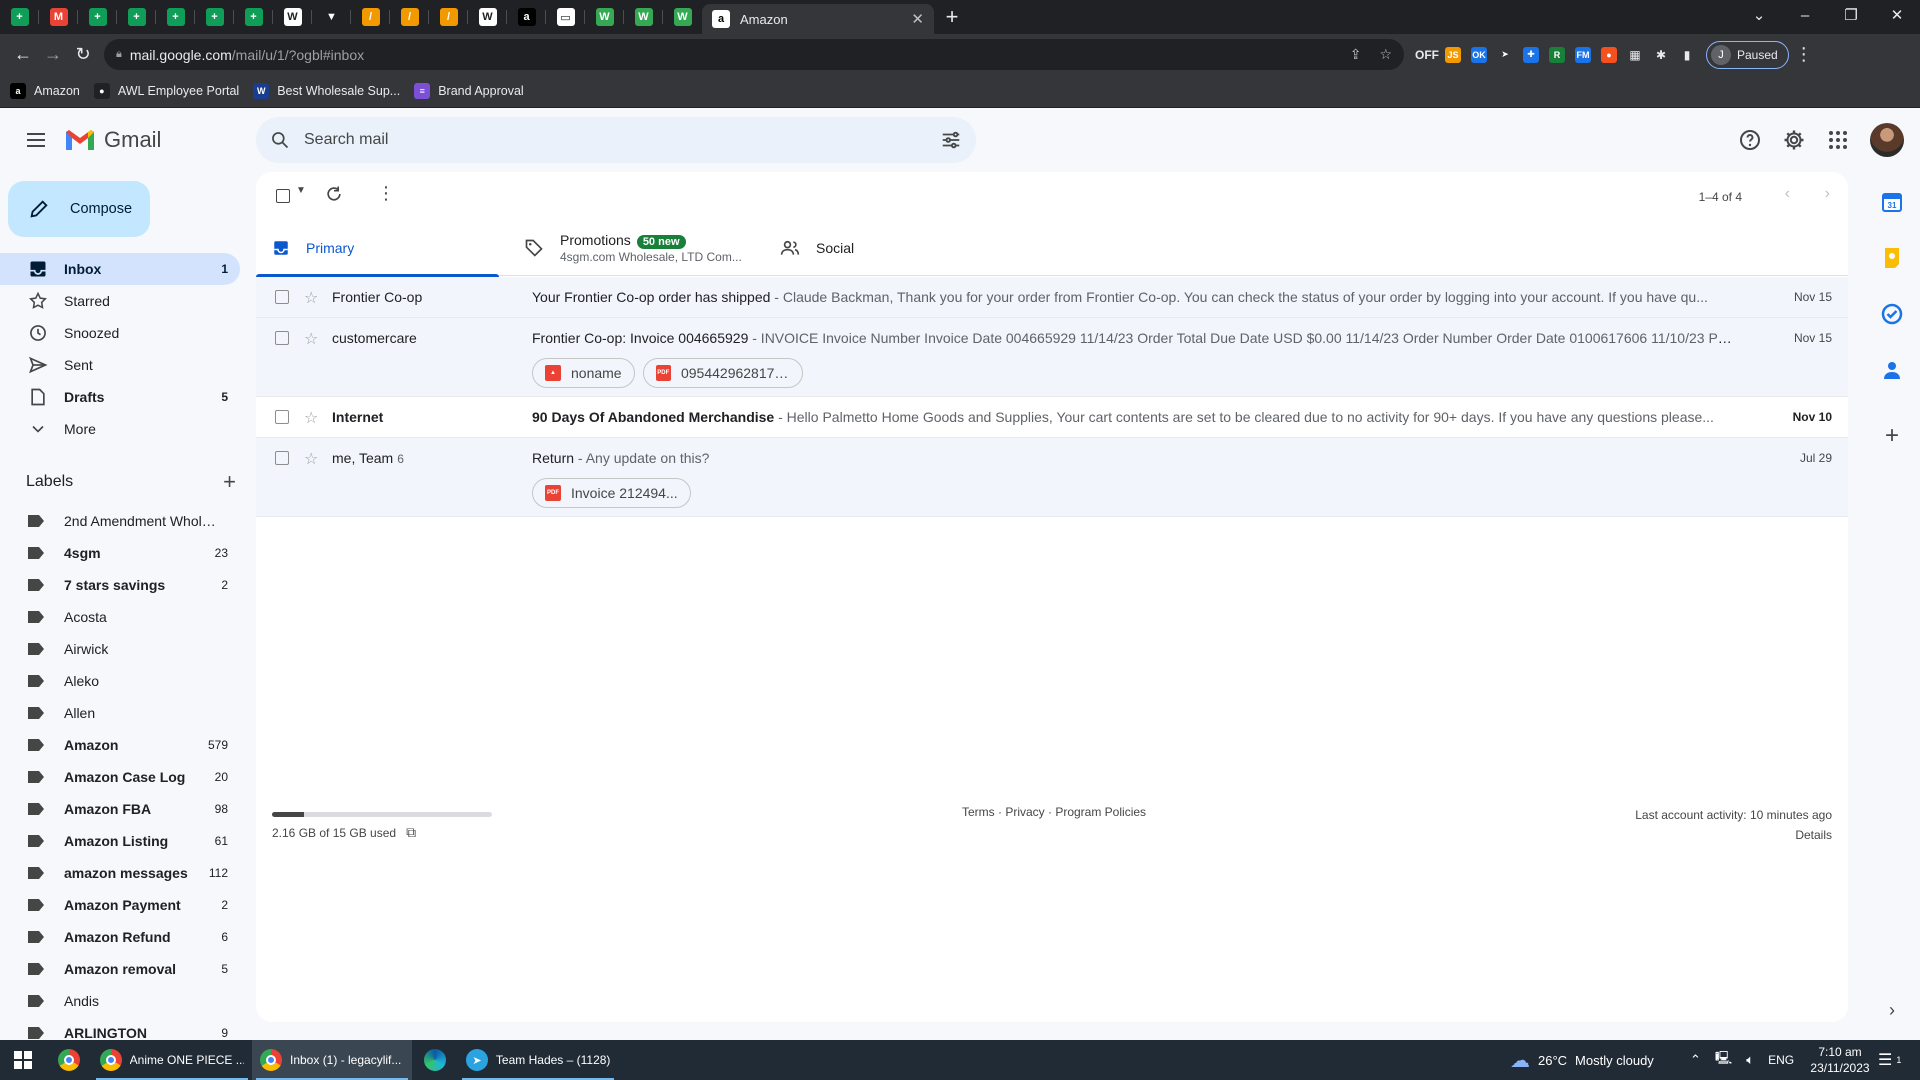  I want to click on ok-extension-button: OK, so click(1479, 55).